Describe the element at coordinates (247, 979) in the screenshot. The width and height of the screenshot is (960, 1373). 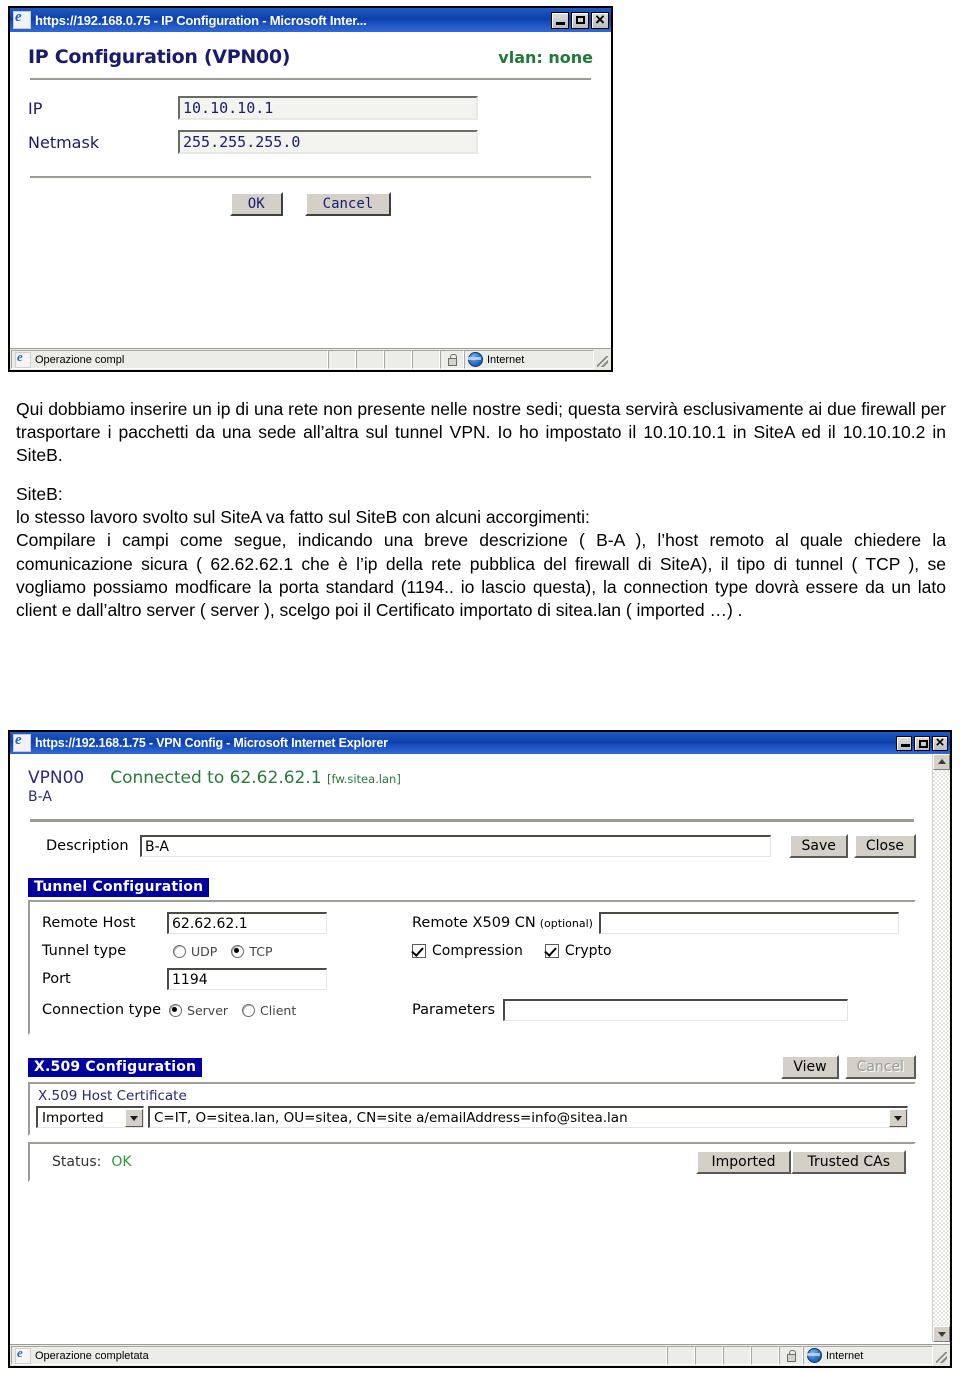
I see `port-input: 1194` at that location.